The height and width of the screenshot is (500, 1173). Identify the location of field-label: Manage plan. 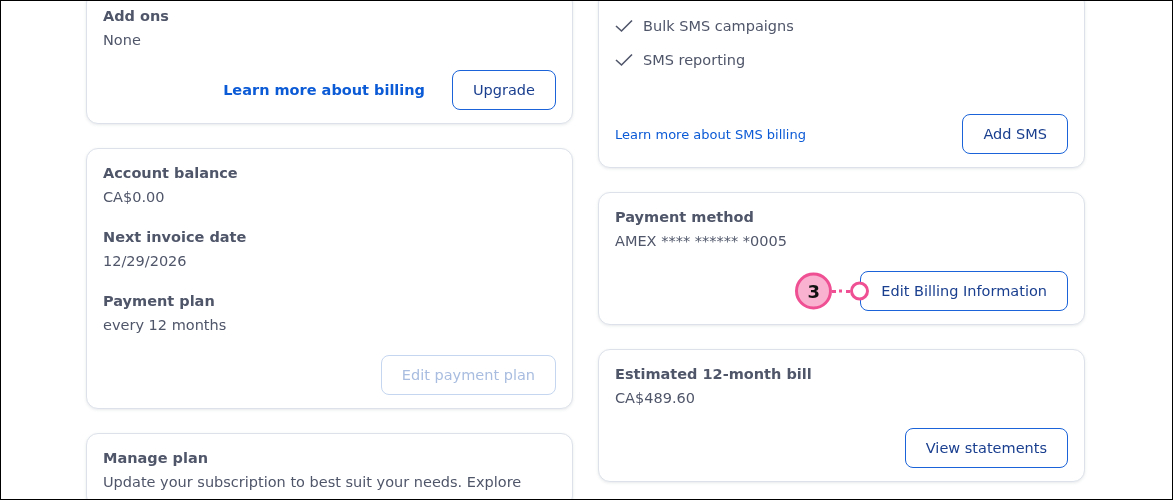
(156, 458).